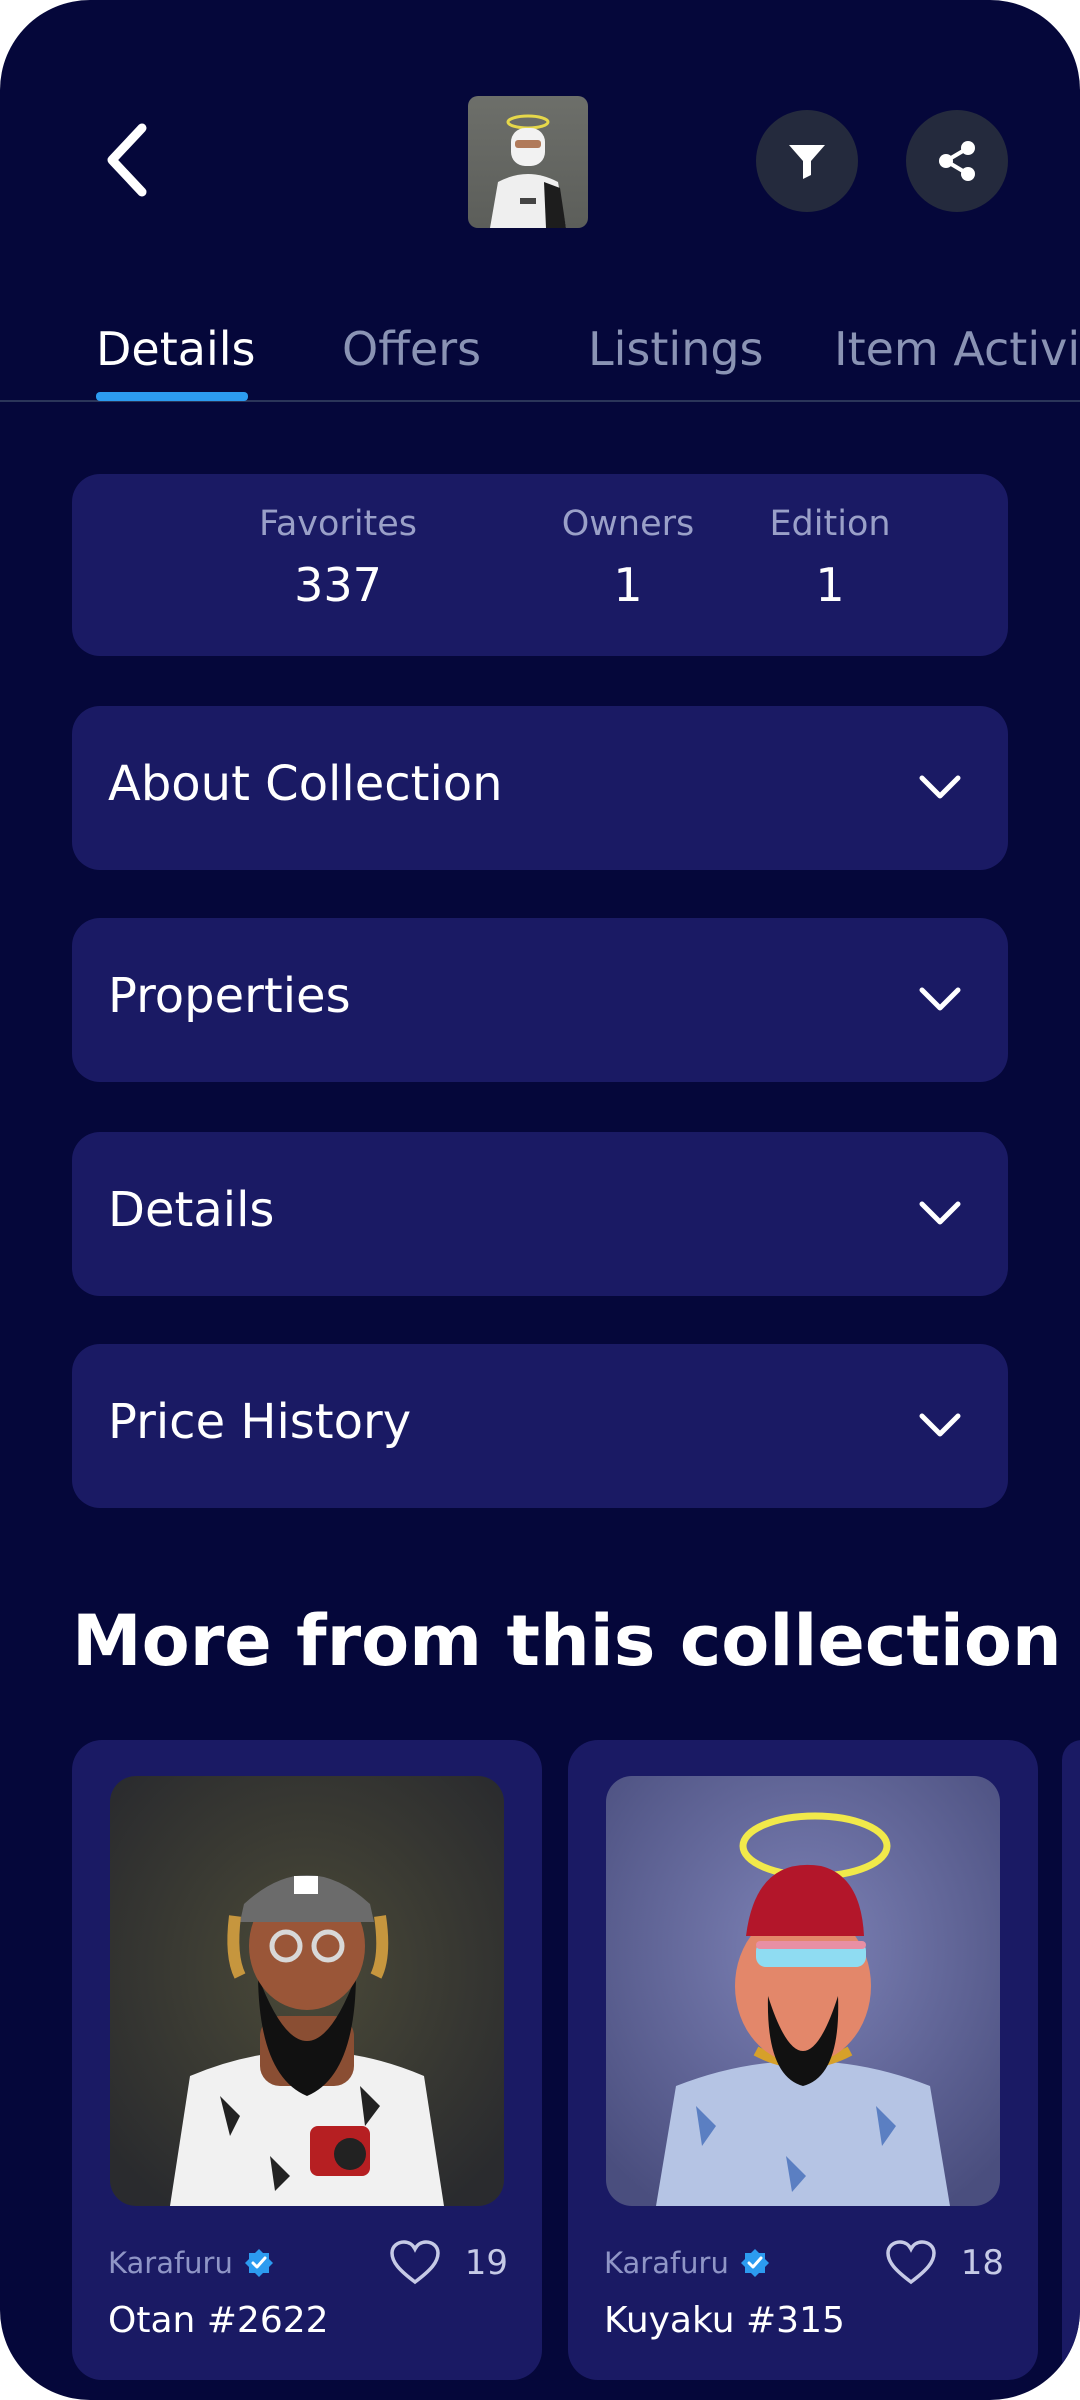 The image size is (1080, 2400). Describe the element at coordinates (540, 1000) in the screenshot. I see `accordion-properties: Properties` at that location.